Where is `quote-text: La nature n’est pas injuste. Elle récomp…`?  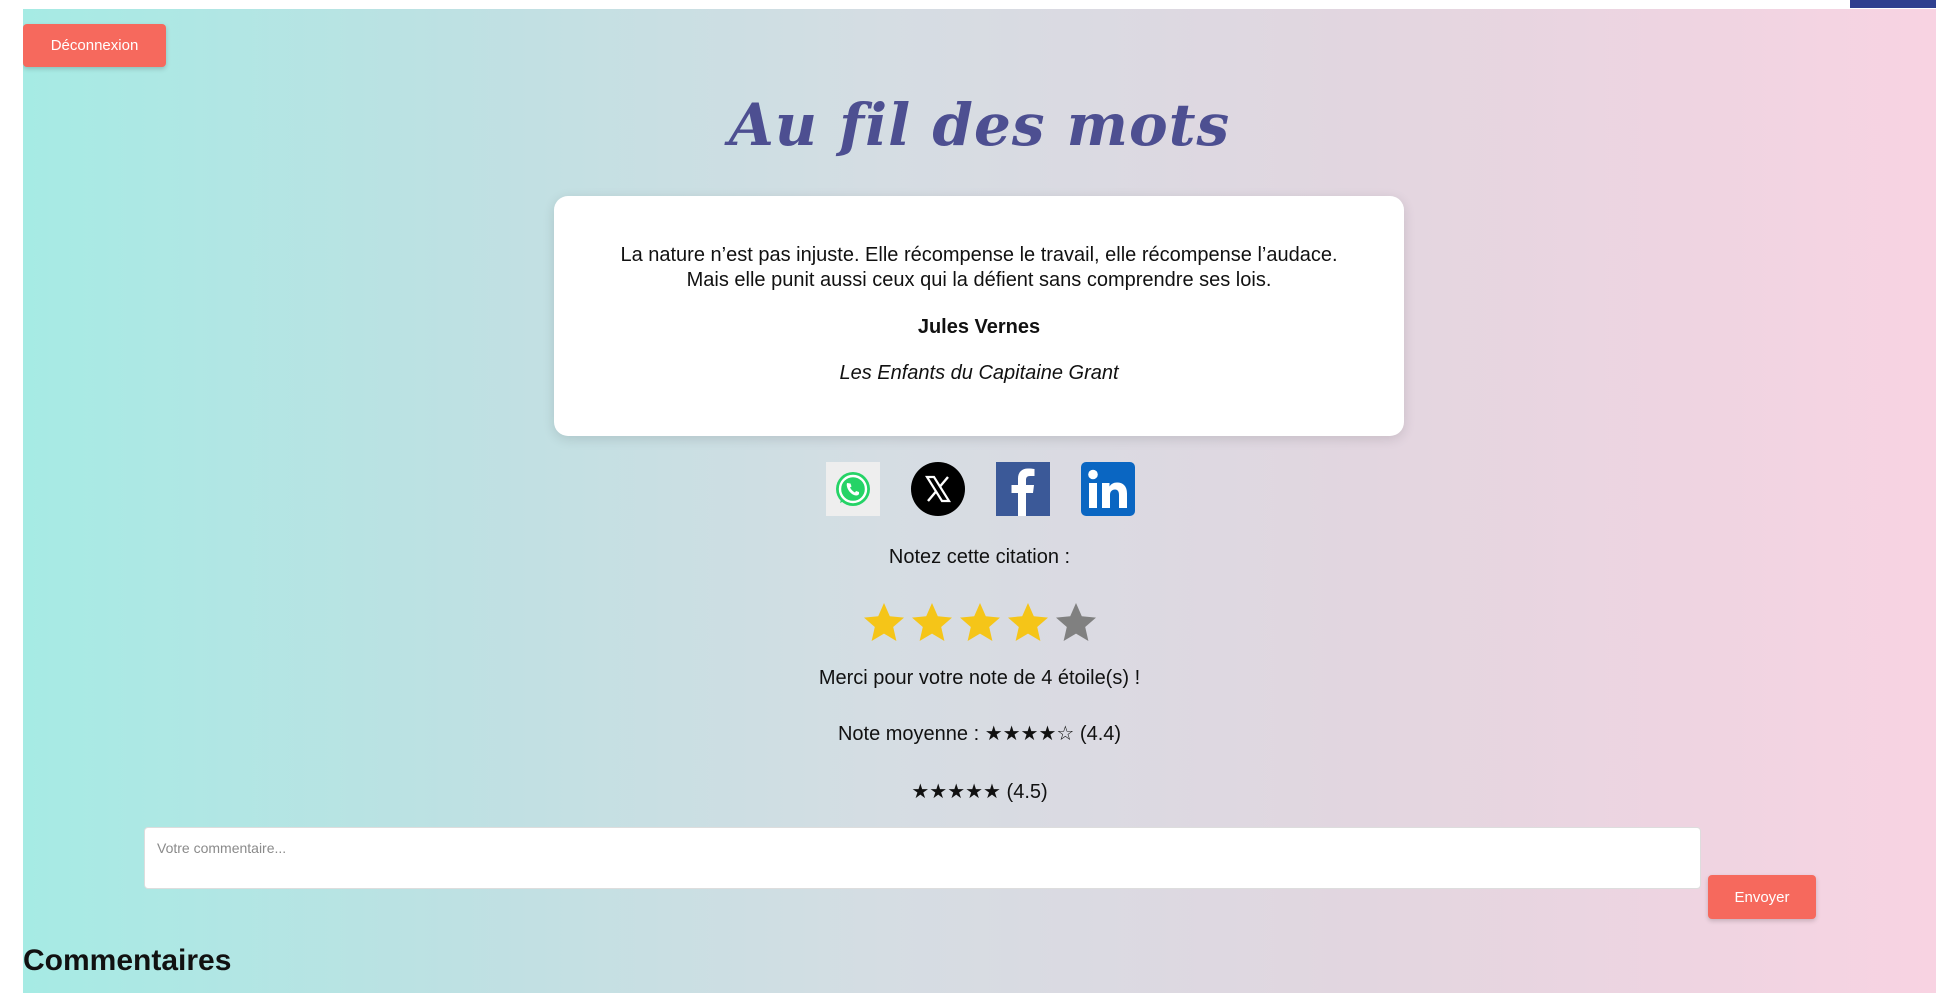 quote-text: La nature n’est pas injuste. Elle récomp… is located at coordinates (979, 268).